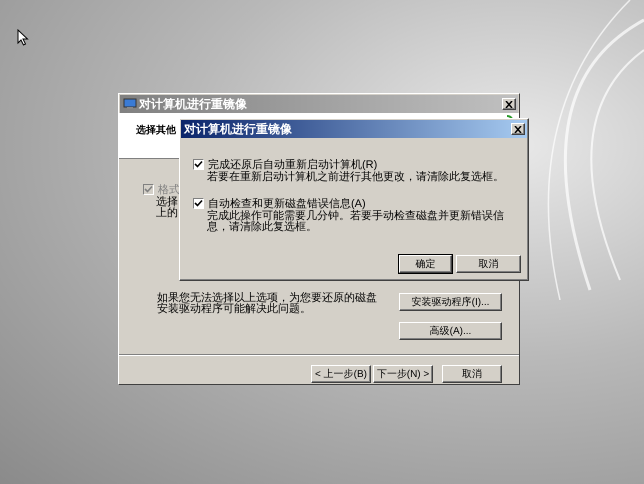 Image resolution: width=644 pixels, height=484 pixels. What do you see at coordinates (238, 129) in the screenshot?
I see `dialog-title: 对计算机进行重镜像` at bounding box center [238, 129].